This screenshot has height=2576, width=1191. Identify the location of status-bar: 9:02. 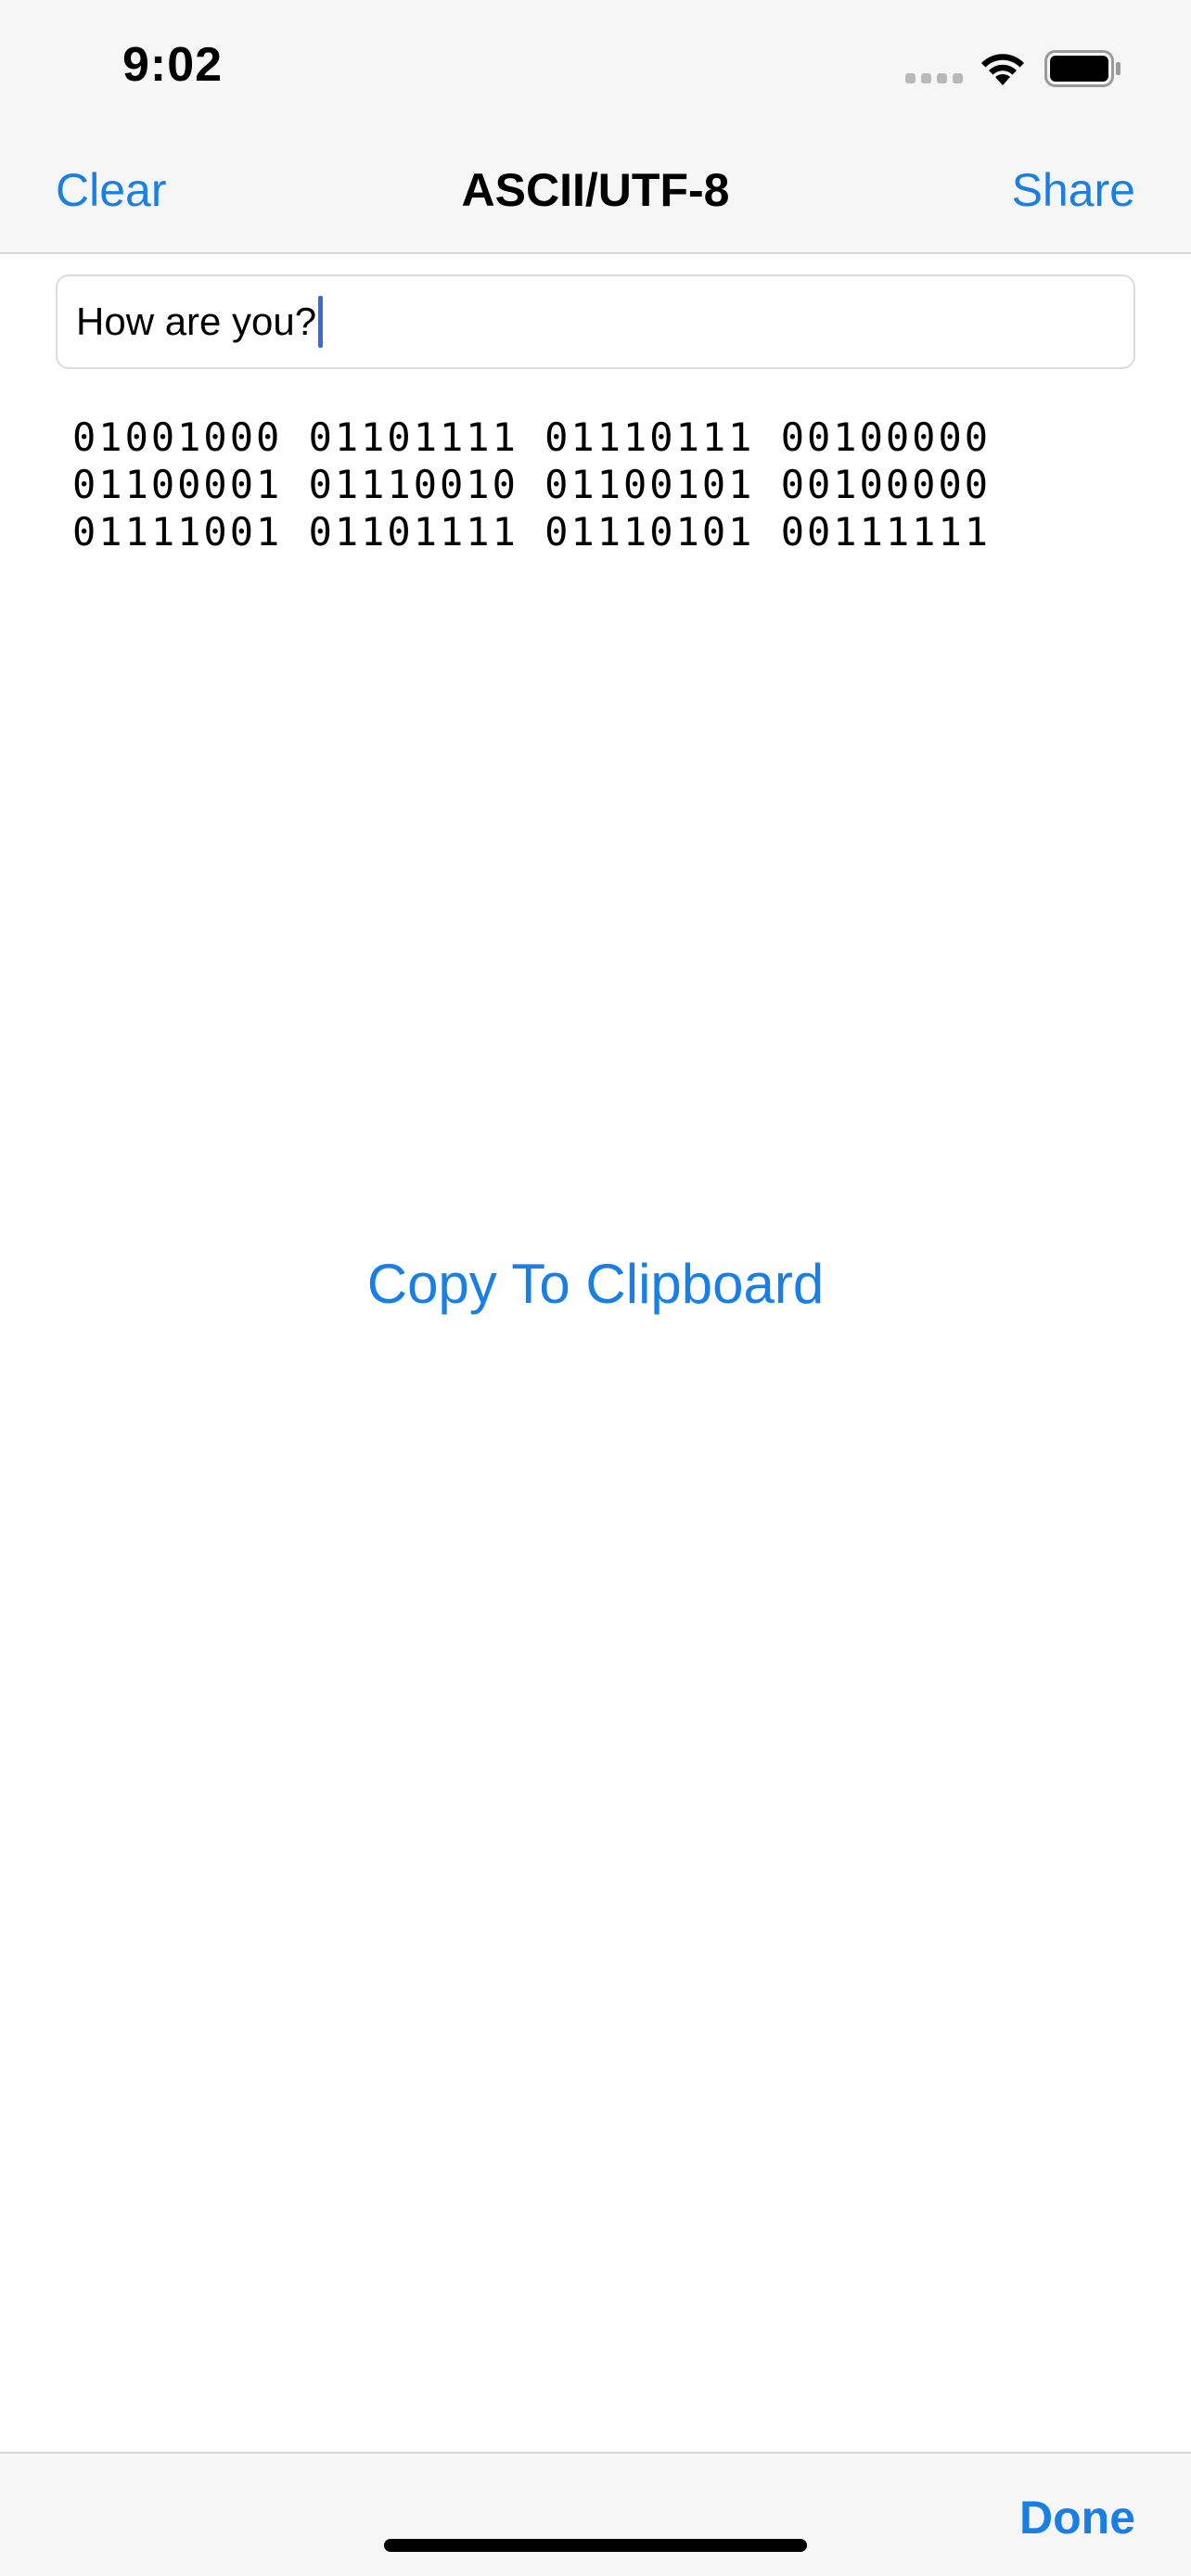
(595, 65).